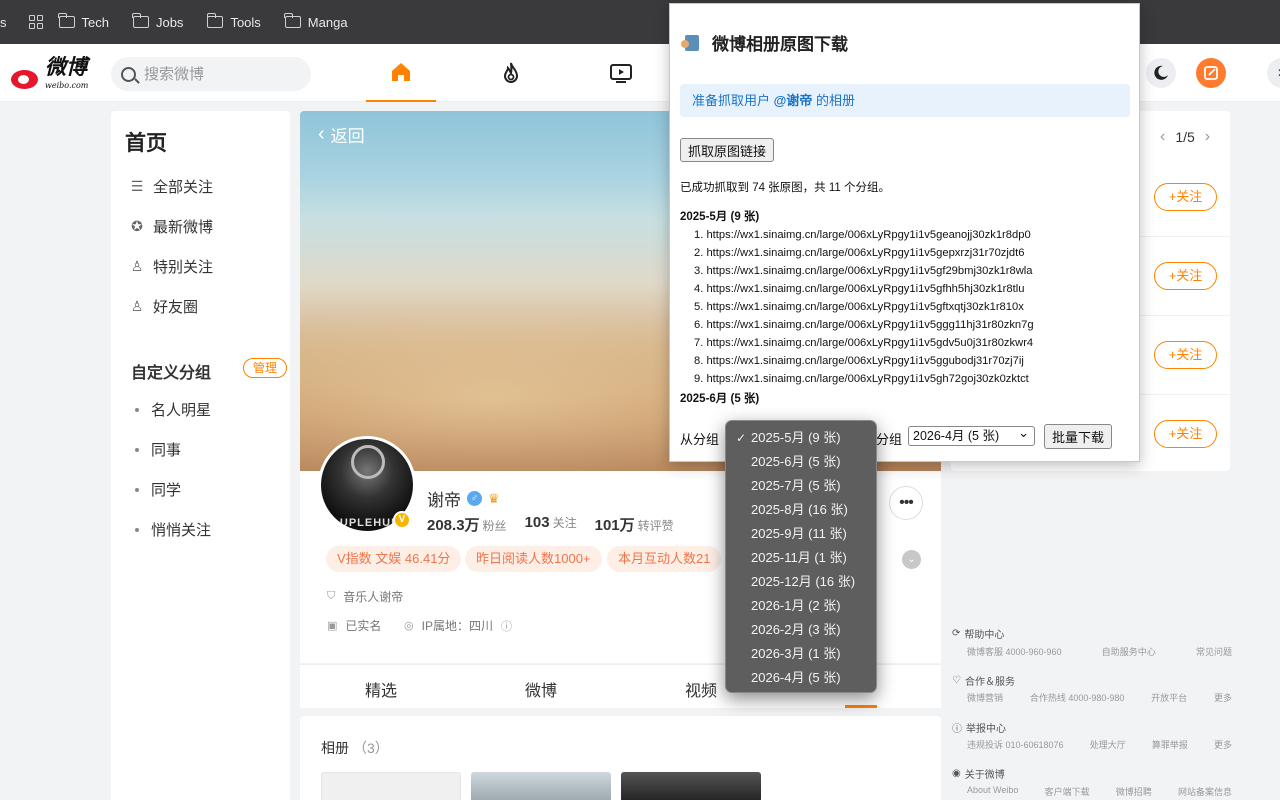 The width and height of the screenshot is (1280, 800). I want to click on custom-group-title: 自定义分组, so click(171, 373).